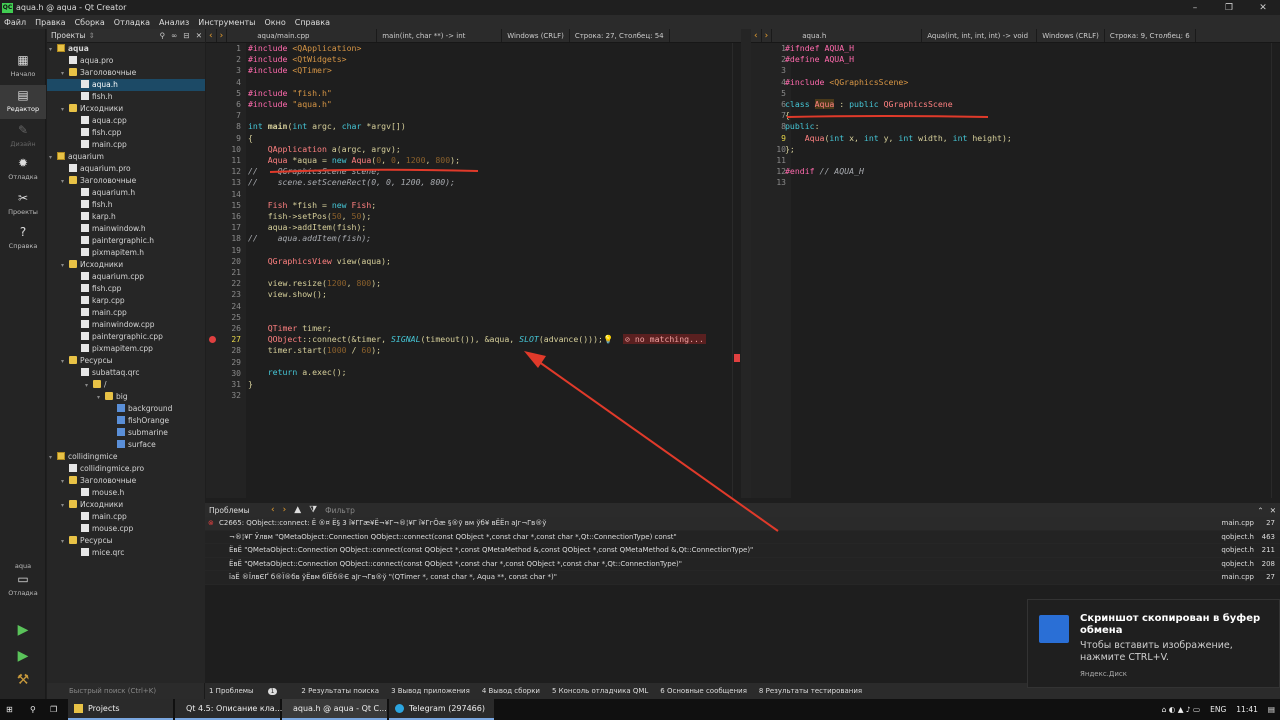 Image resolution: width=1280 pixels, height=720 pixels. What do you see at coordinates (511, 691) in the screenshot?
I see `tab-compile-output: 4 Вывод сборки` at bounding box center [511, 691].